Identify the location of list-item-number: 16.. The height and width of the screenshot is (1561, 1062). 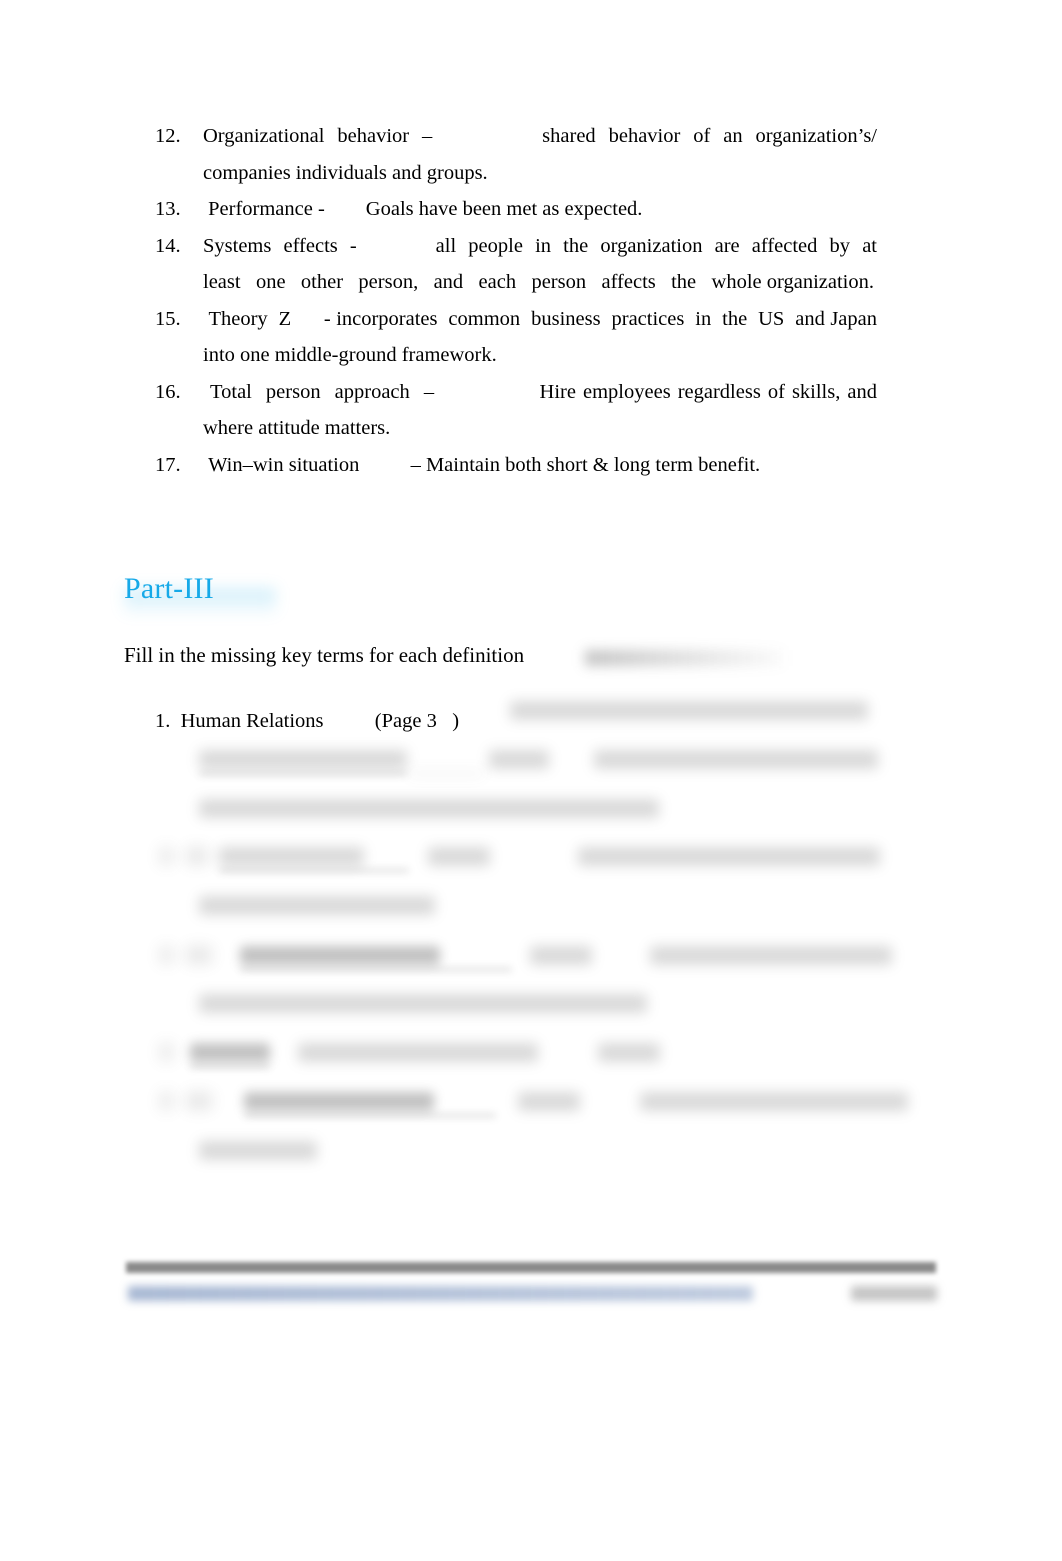
(168, 391).